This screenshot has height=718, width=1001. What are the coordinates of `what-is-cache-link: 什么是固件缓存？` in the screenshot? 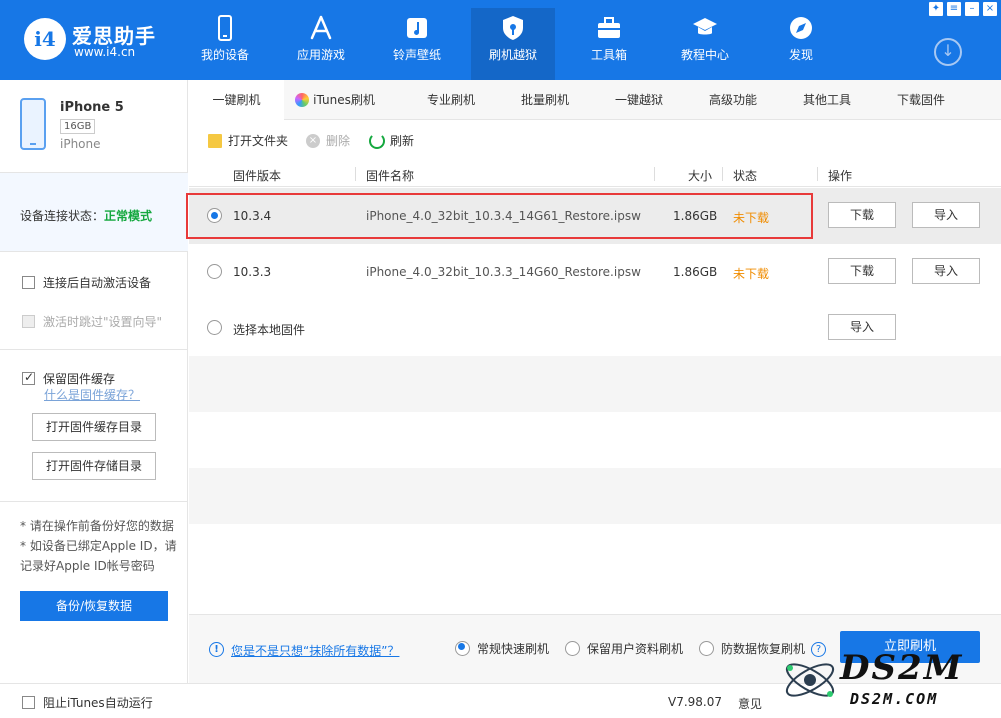 It's located at (92, 394).